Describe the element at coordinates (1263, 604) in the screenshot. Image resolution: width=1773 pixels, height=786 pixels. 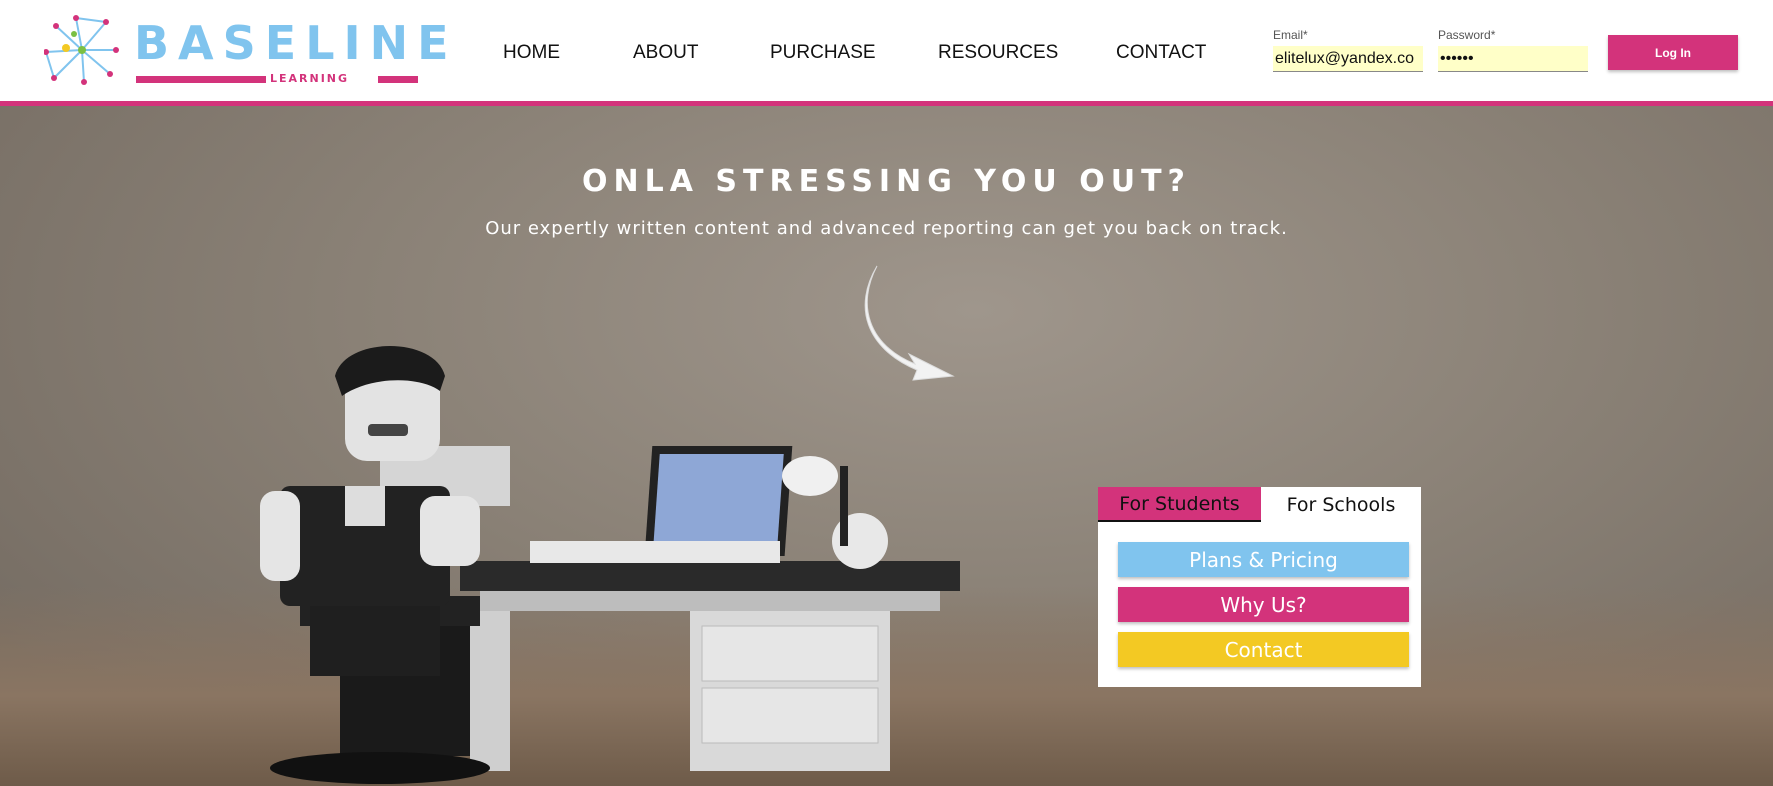
I see `why-us-button: Why Us?` at that location.